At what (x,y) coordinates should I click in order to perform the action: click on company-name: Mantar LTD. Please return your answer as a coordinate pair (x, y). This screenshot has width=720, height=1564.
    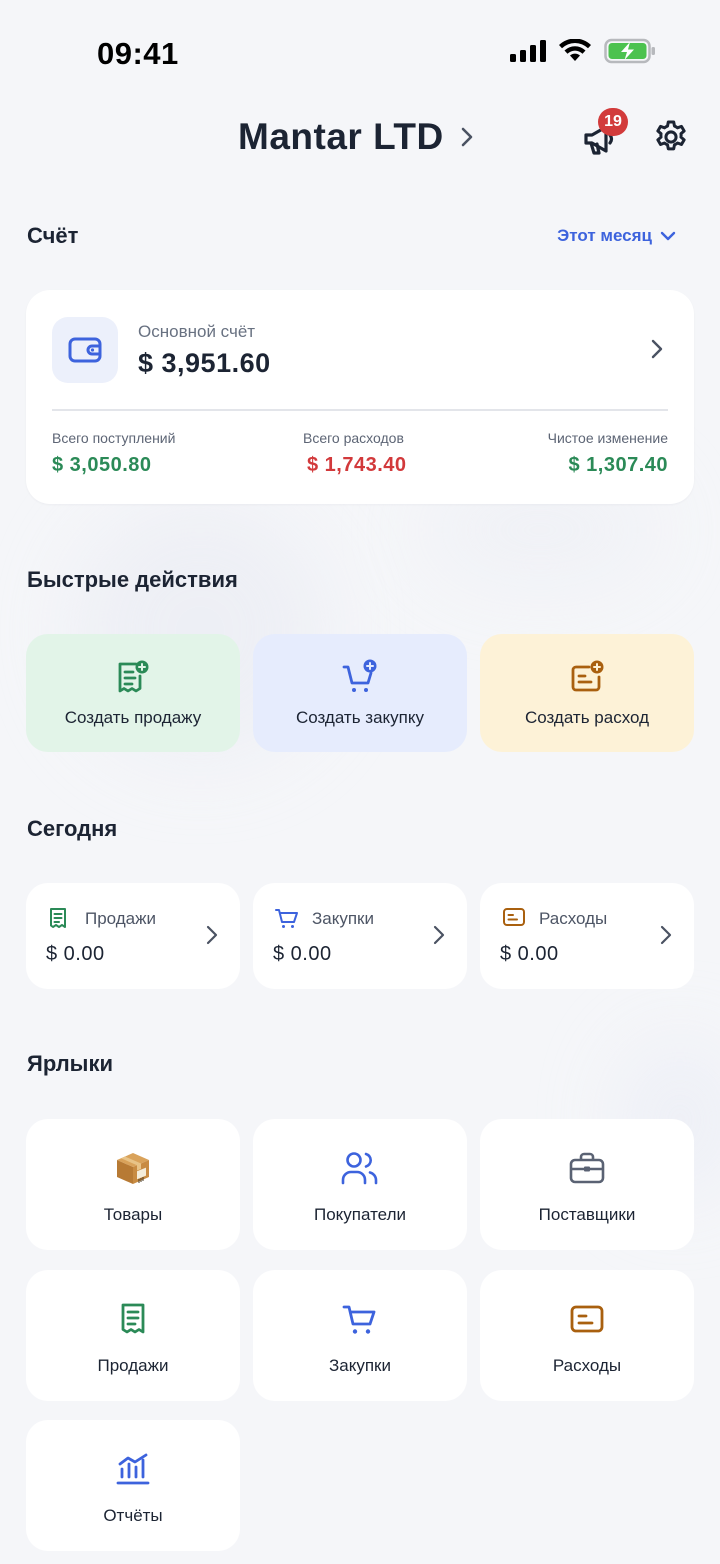
    Looking at the image, I should click on (341, 136).